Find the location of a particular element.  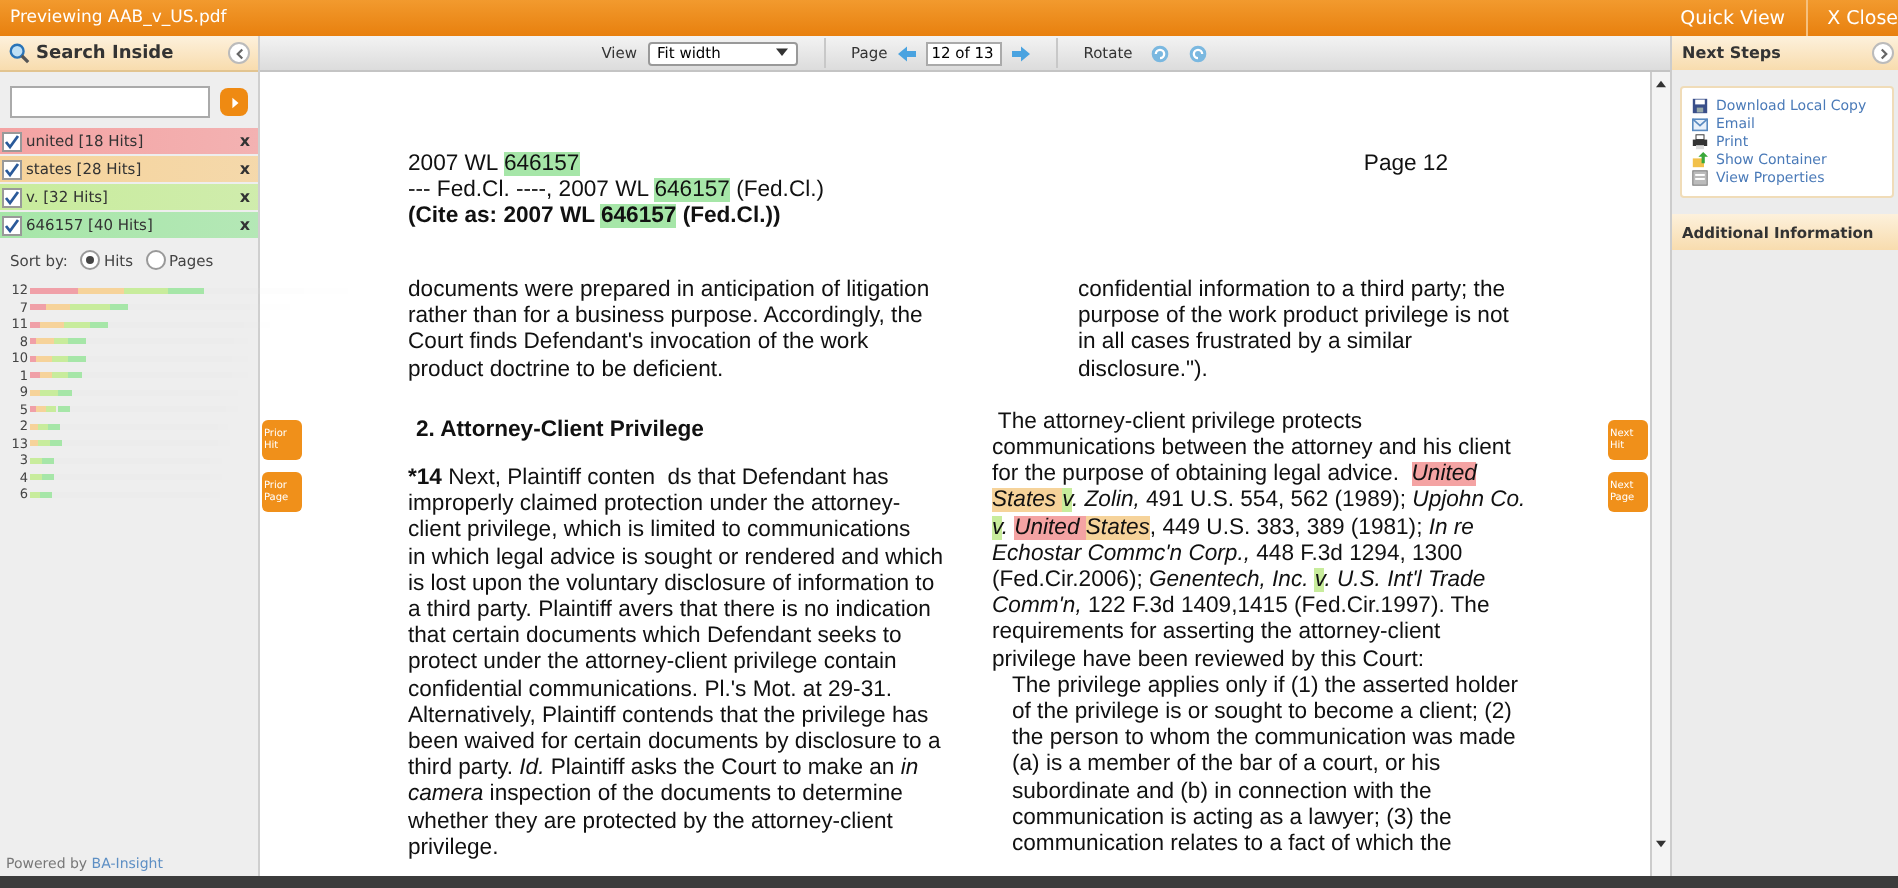

panel-title: Next Steps is located at coordinates (1731, 53).